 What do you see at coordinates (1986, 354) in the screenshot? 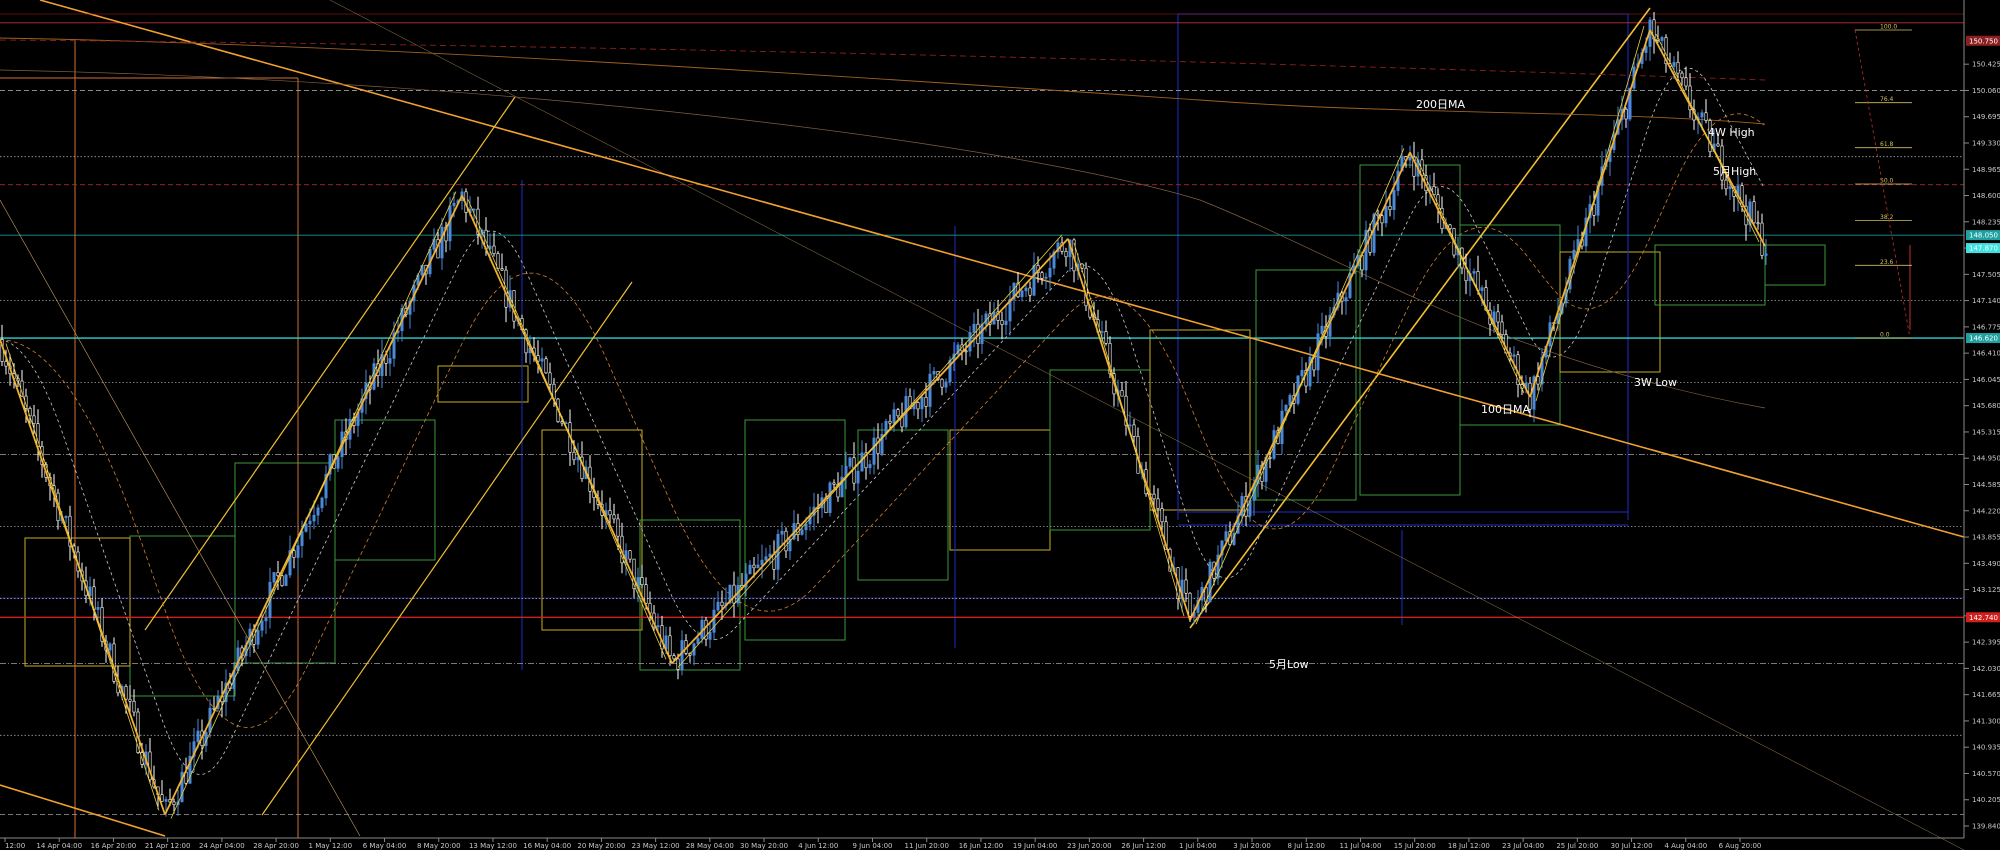
I see `price-tick-label: 146.410` at bounding box center [1986, 354].